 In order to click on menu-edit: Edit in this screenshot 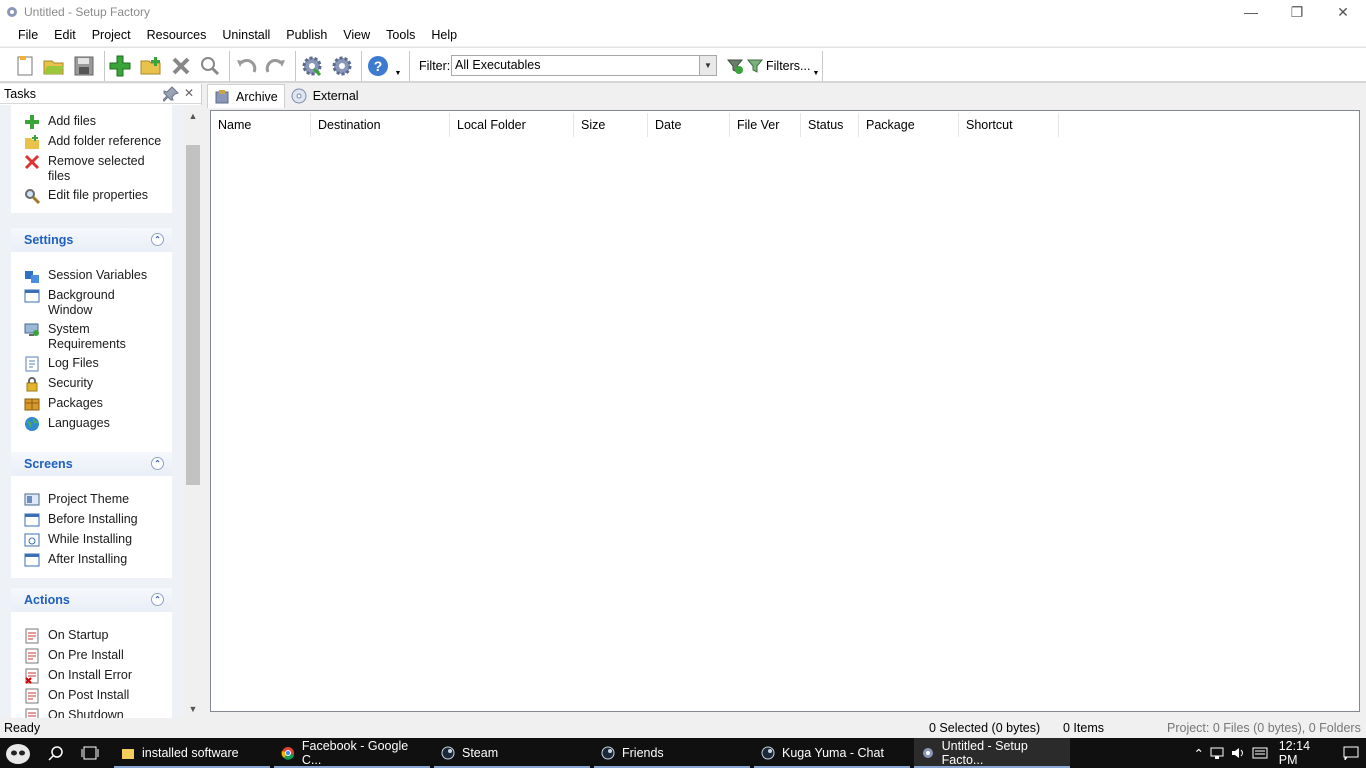, I will do `click(65, 35)`.